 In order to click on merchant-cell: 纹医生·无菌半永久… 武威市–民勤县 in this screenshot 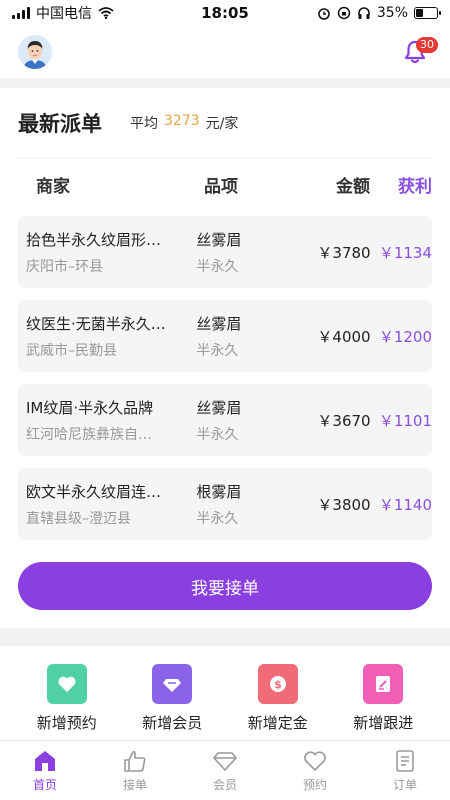, I will do `click(107, 336)`.